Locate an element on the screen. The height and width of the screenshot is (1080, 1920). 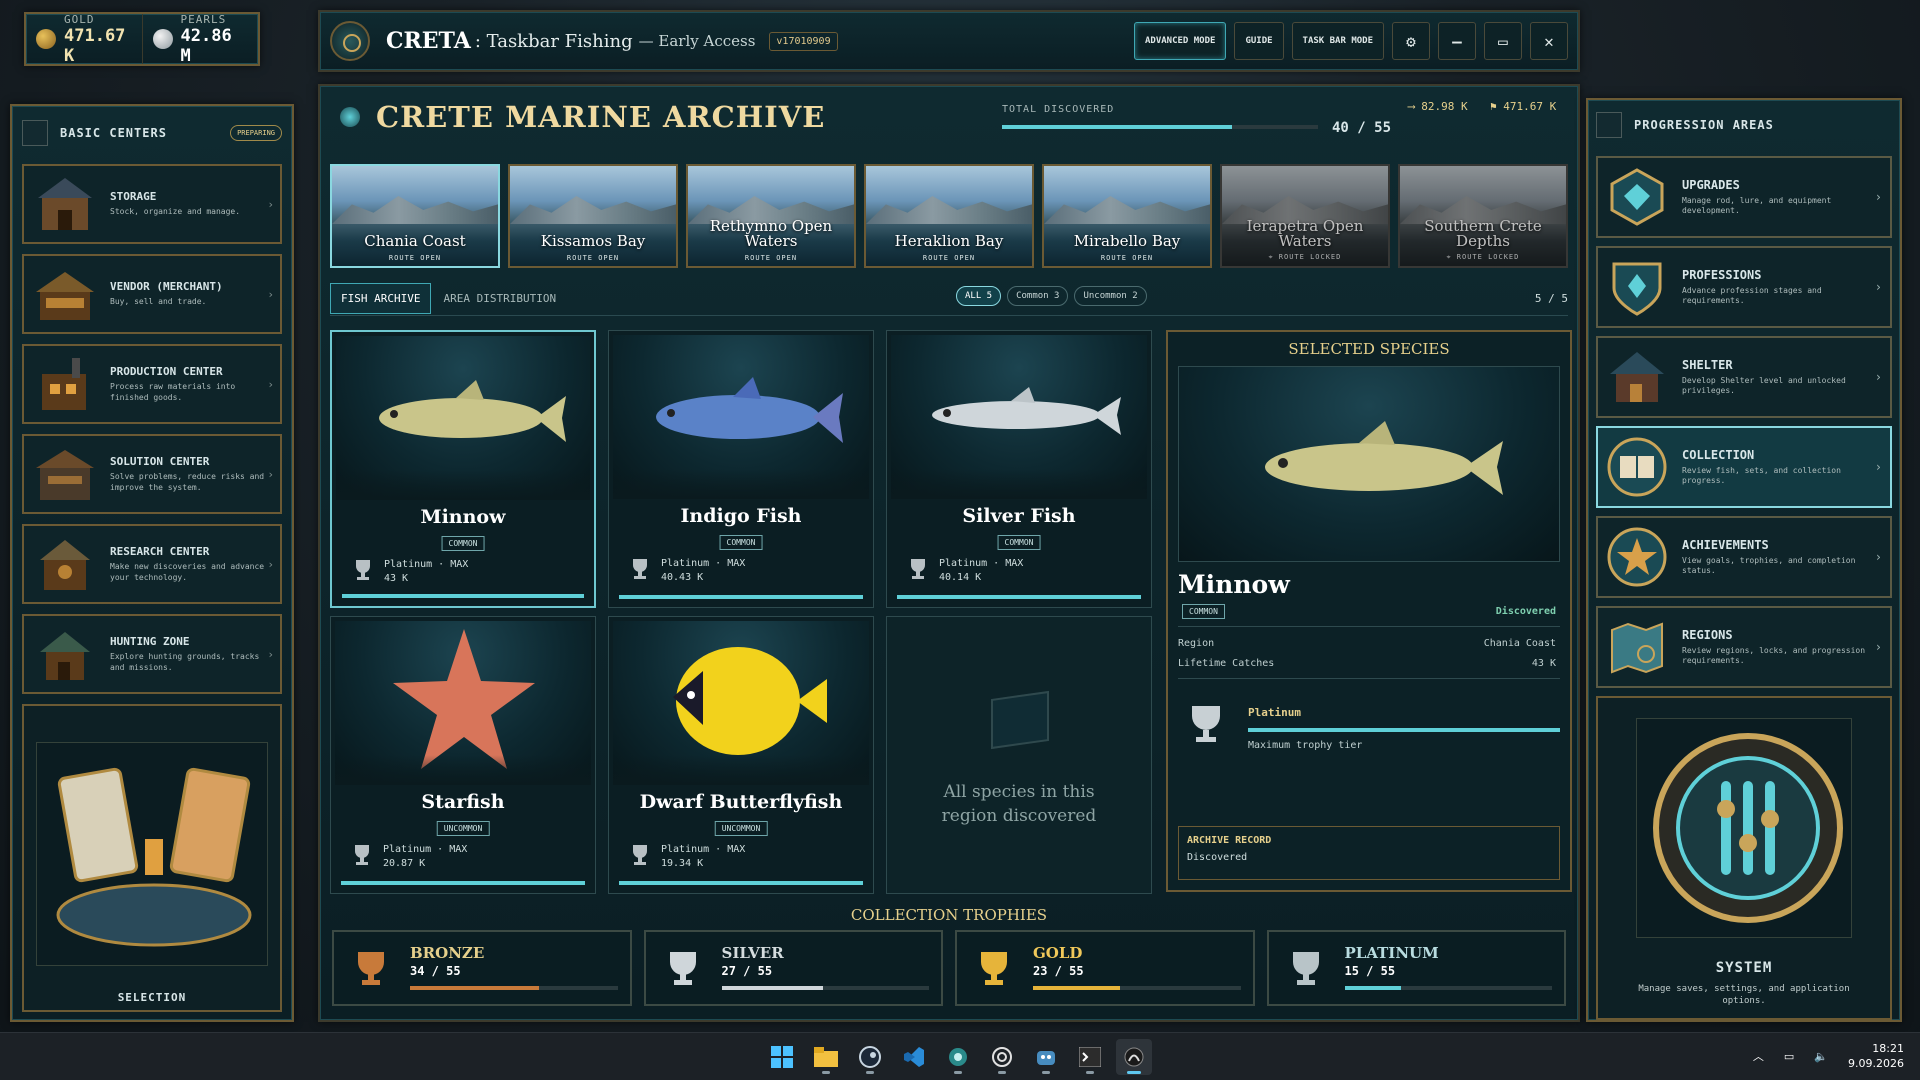
empty-slot-card: All species in this region discovered is located at coordinates (1019, 755).